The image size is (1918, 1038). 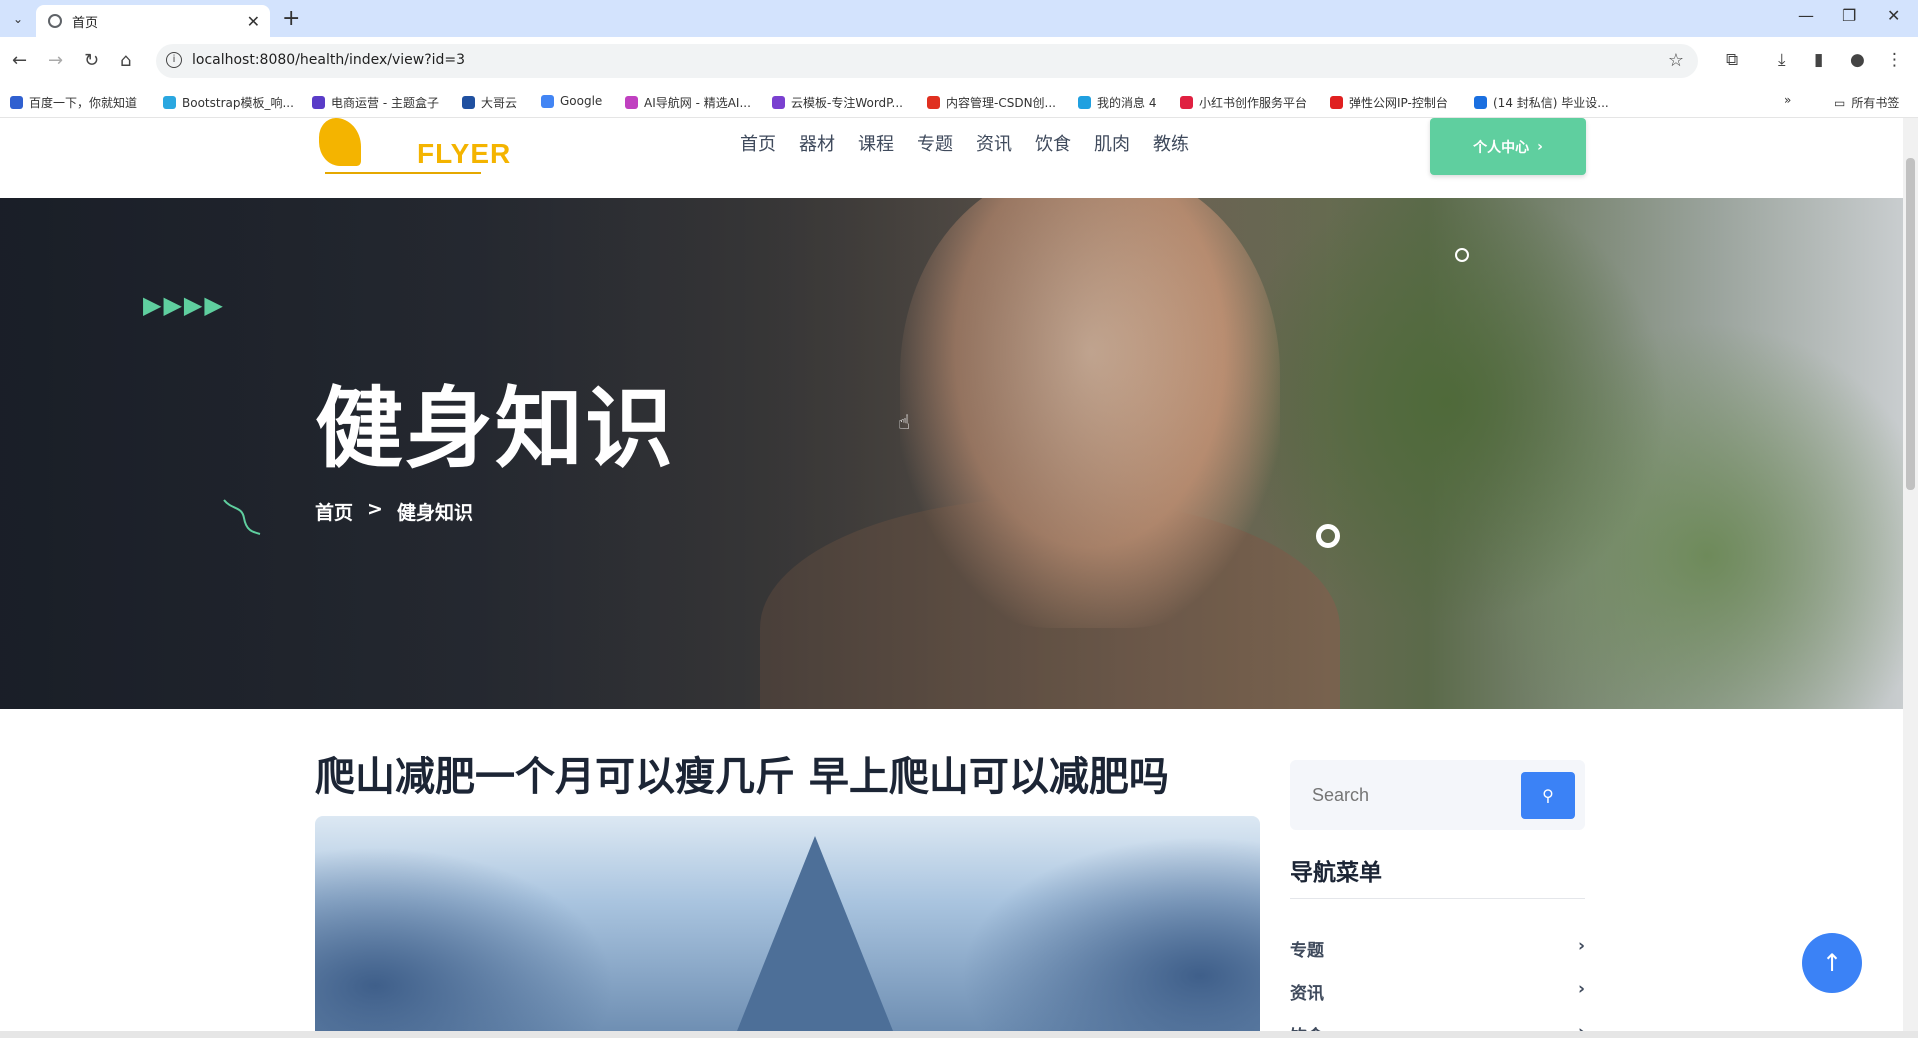 What do you see at coordinates (1437, 991) in the screenshot?
I see `sidebar-menu-item: 资讯 ›` at bounding box center [1437, 991].